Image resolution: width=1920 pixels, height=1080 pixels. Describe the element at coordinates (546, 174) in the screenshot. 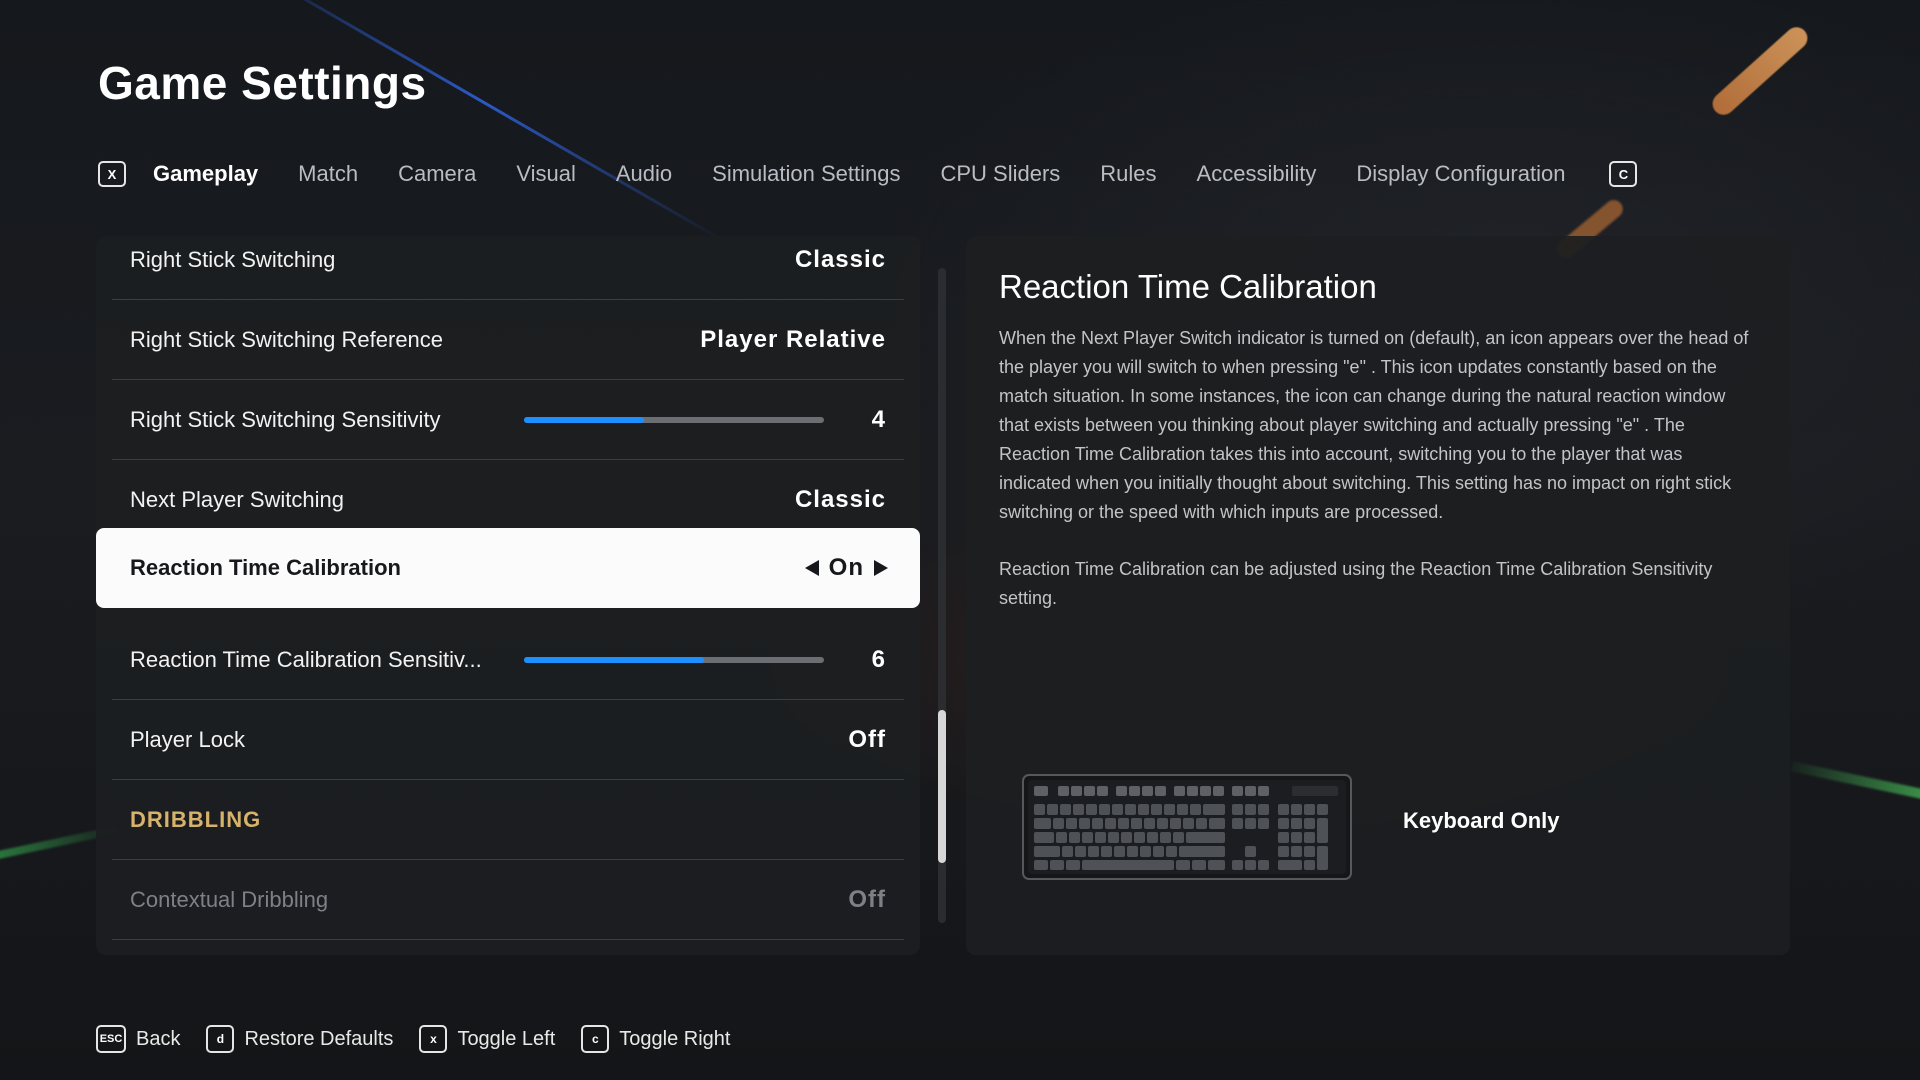

I see `tab-visual: Visual` at that location.